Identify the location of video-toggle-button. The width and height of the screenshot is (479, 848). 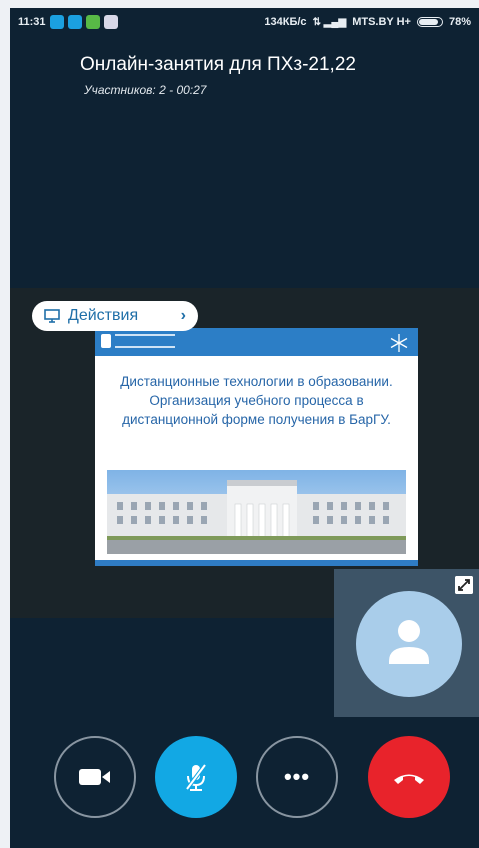
(95, 777).